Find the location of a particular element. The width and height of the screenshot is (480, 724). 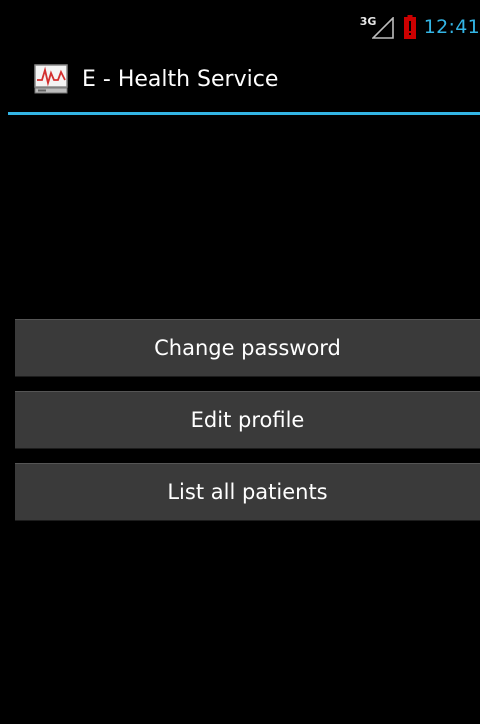

app-title: E - Health Service is located at coordinates (180, 79).